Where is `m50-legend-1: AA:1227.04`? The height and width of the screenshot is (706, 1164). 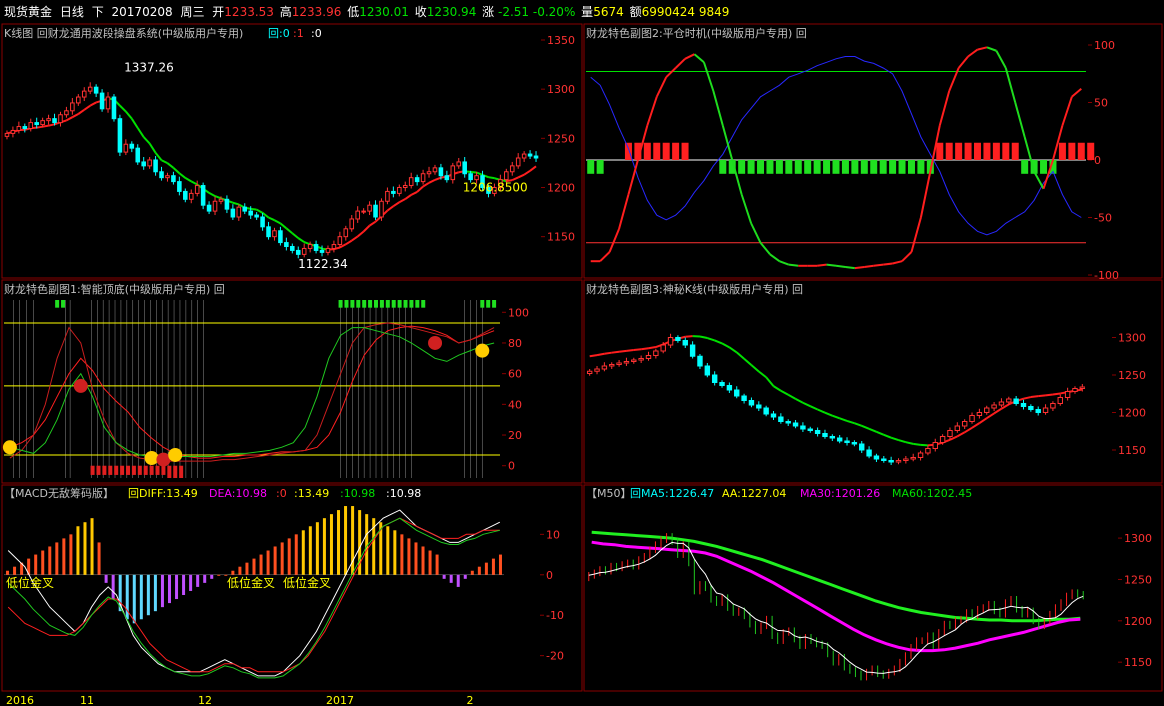
m50-legend-1: AA:1227.04 is located at coordinates (754, 493).